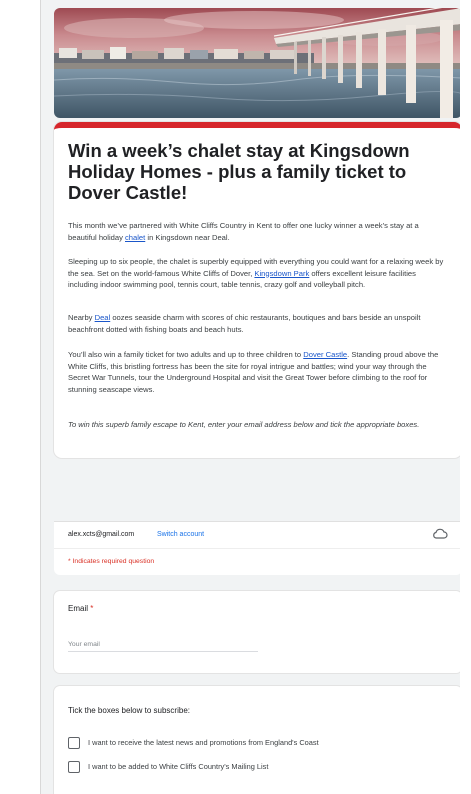 Image resolution: width=471 pixels, height=794 pixels. I want to click on dover-castle-link: Dover Castle, so click(325, 354).